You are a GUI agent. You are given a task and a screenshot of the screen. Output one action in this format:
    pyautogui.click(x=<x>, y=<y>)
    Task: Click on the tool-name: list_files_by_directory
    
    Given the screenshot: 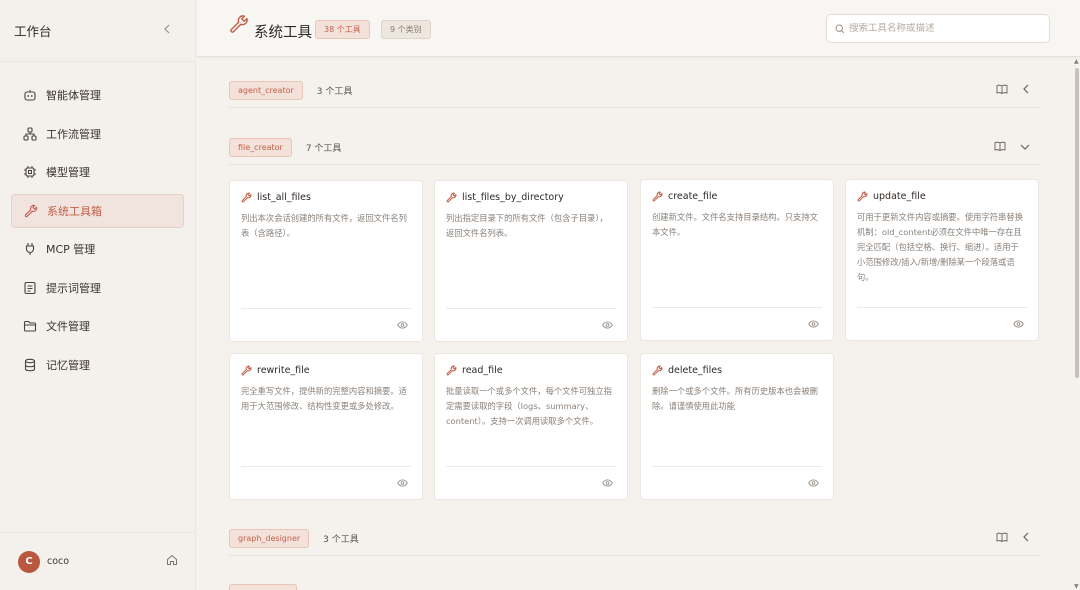 What is the action you would take?
    pyautogui.click(x=513, y=197)
    